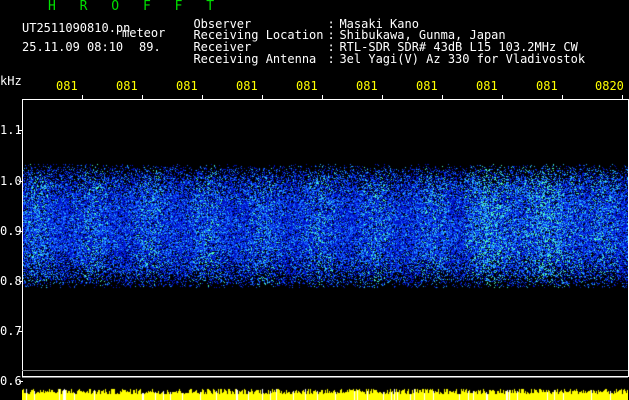 The image size is (629, 400). What do you see at coordinates (11, 81) in the screenshot?
I see `y-unit-label: kHz` at bounding box center [11, 81].